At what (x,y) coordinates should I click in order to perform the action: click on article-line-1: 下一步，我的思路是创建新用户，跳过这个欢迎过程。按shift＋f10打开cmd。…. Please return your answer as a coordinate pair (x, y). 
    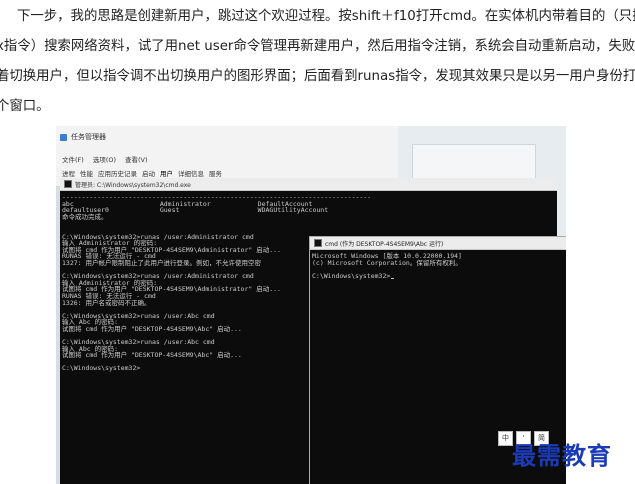
    Looking at the image, I should click on (326, 16).